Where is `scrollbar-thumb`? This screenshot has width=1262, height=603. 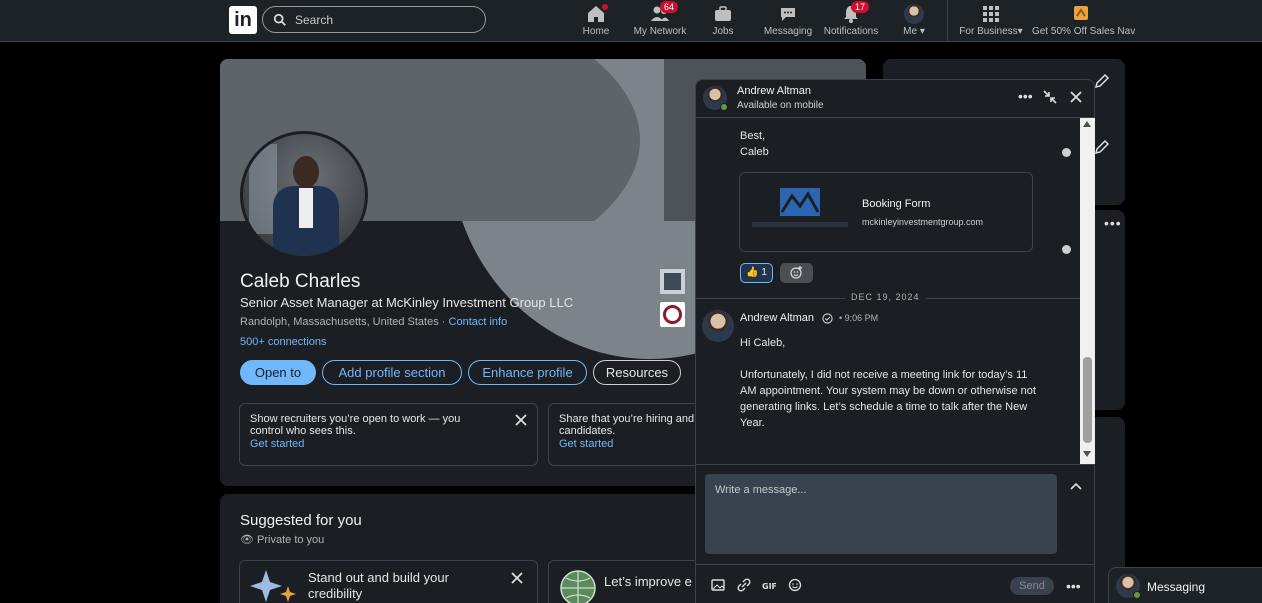 scrollbar-thumb is located at coordinates (1087, 400).